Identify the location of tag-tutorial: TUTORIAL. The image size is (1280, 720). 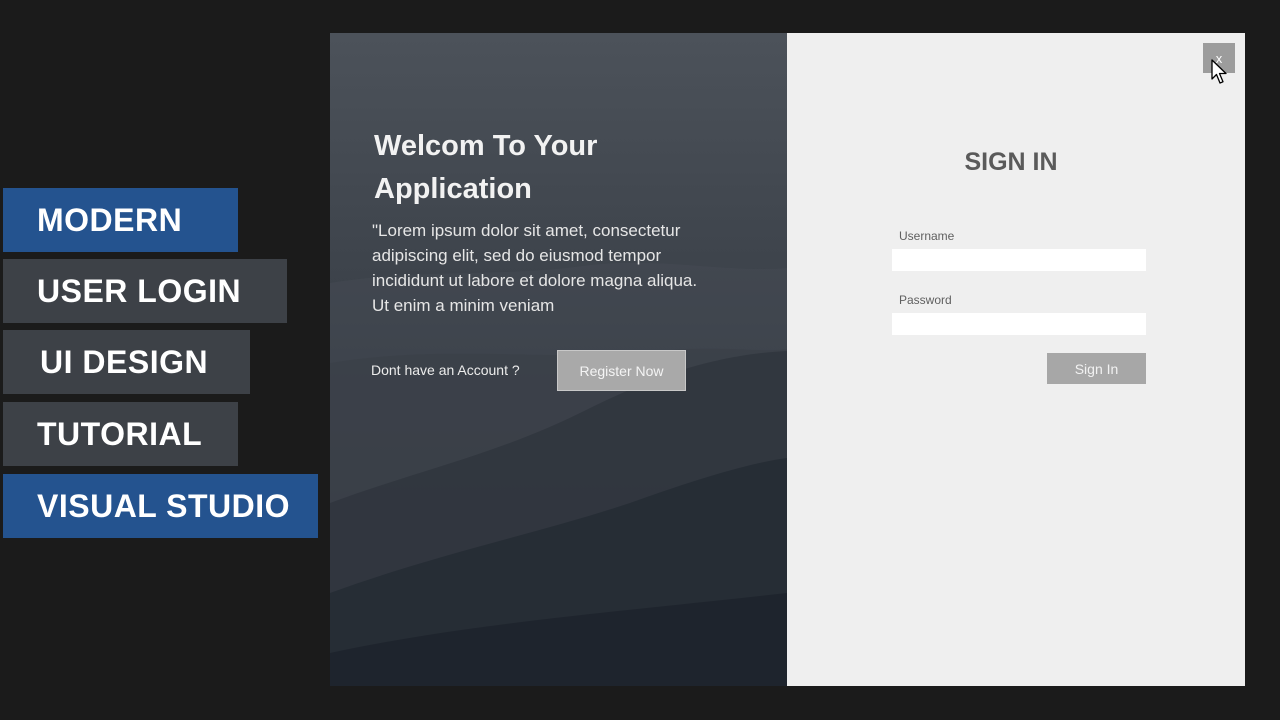
(120, 434).